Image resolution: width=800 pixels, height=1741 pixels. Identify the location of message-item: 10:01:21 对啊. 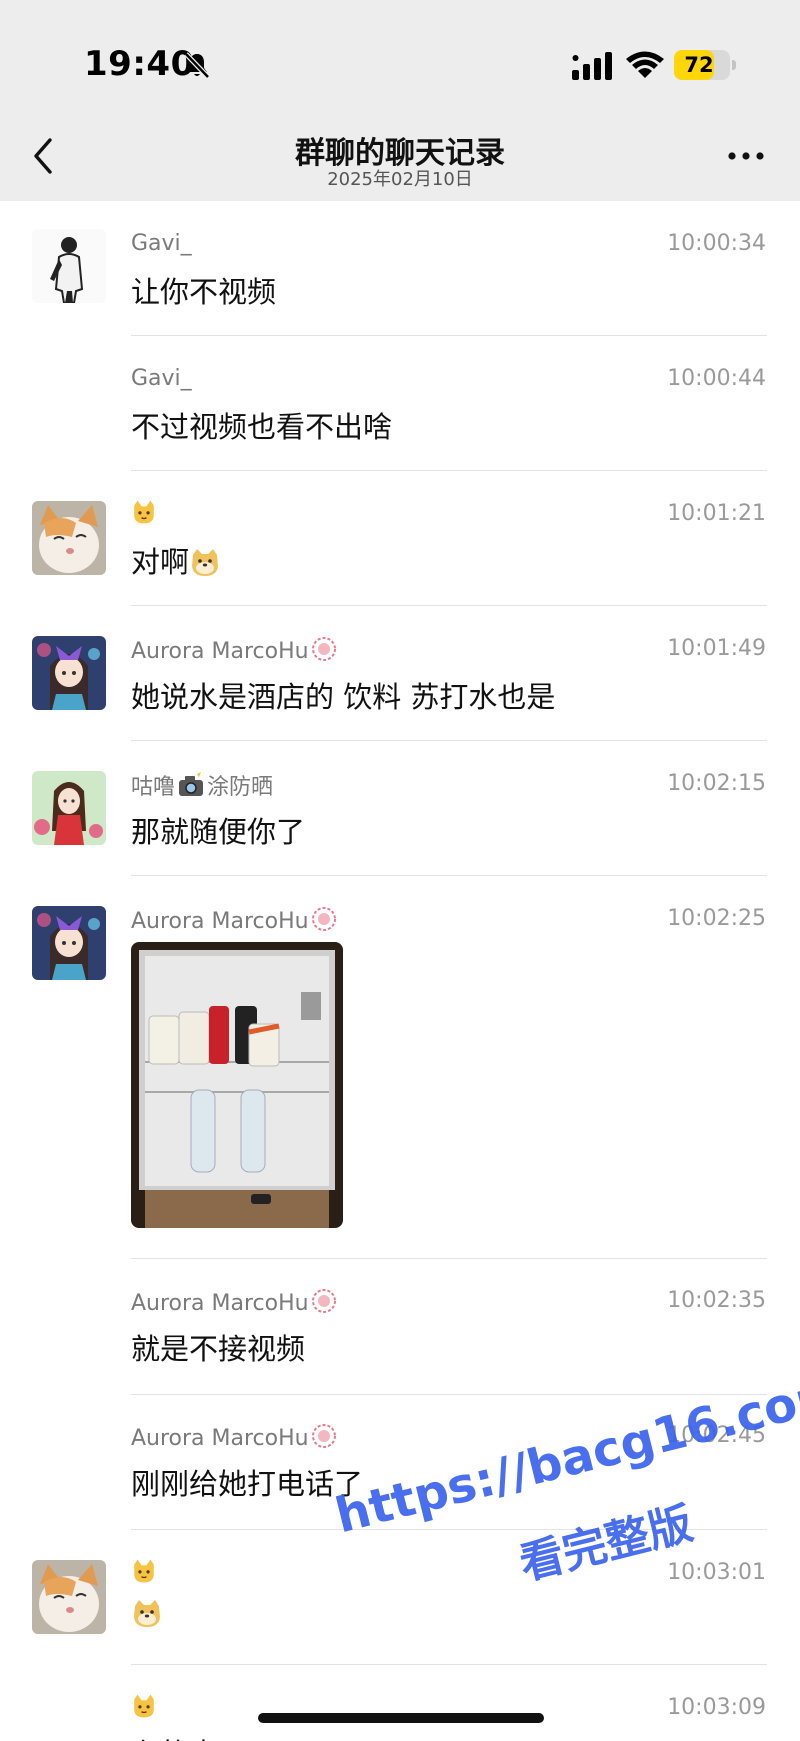
(400, 538).